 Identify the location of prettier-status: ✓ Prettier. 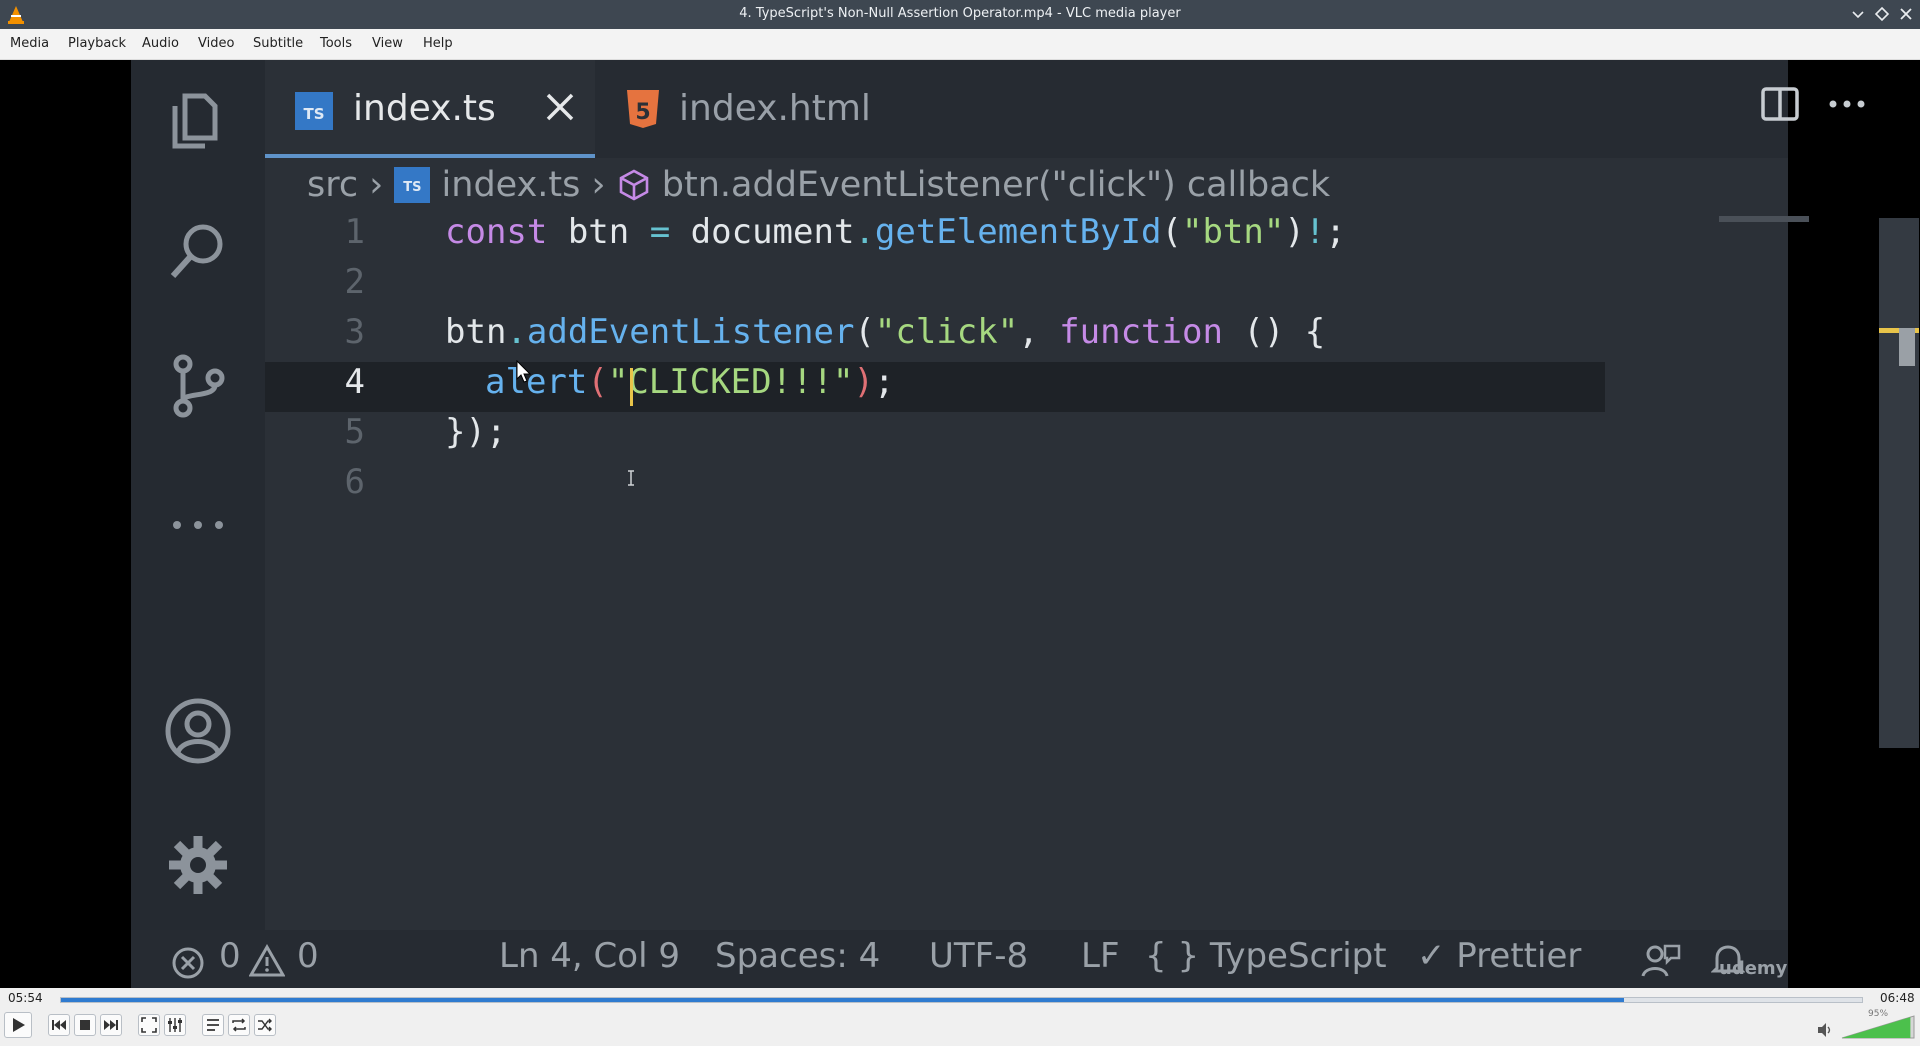
(1499, 956).